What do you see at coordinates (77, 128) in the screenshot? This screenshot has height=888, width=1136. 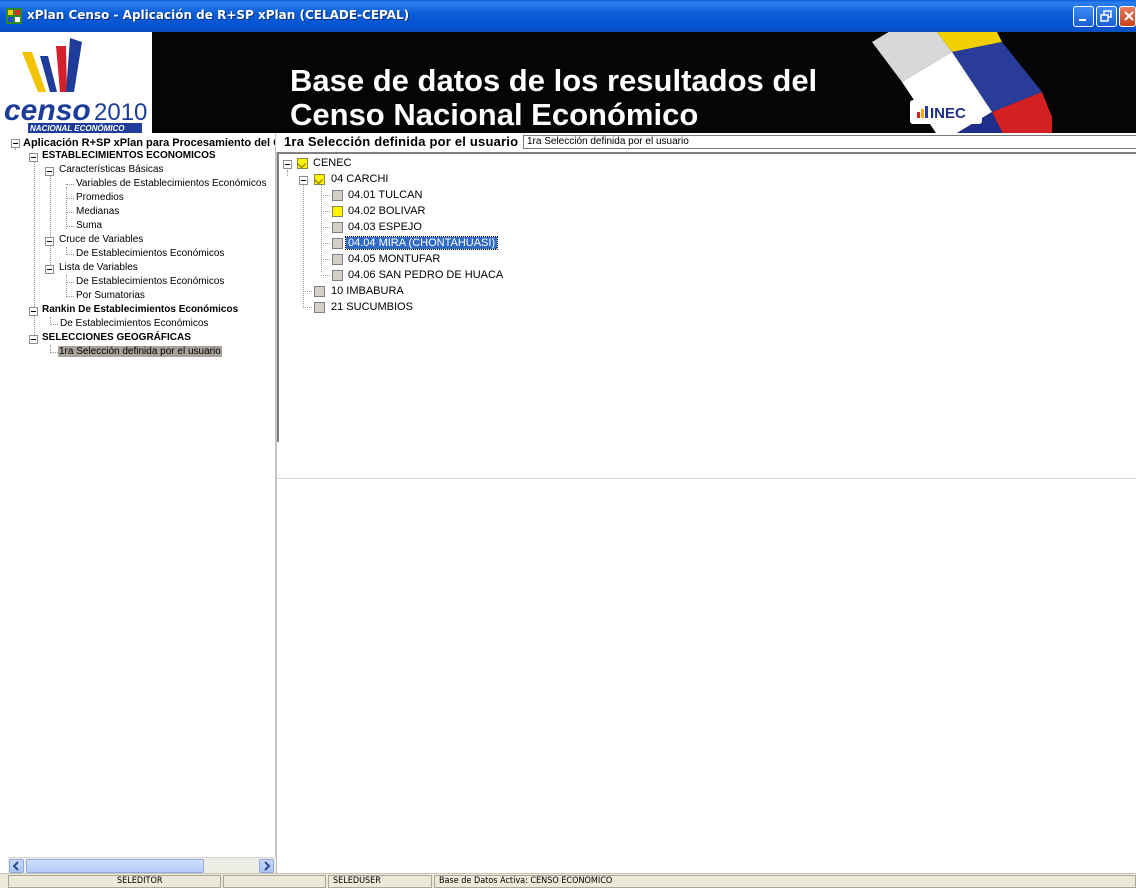 I see `logo-subtitle: NACIONAL ECONÓMICO` at bounding box center [77, 128].